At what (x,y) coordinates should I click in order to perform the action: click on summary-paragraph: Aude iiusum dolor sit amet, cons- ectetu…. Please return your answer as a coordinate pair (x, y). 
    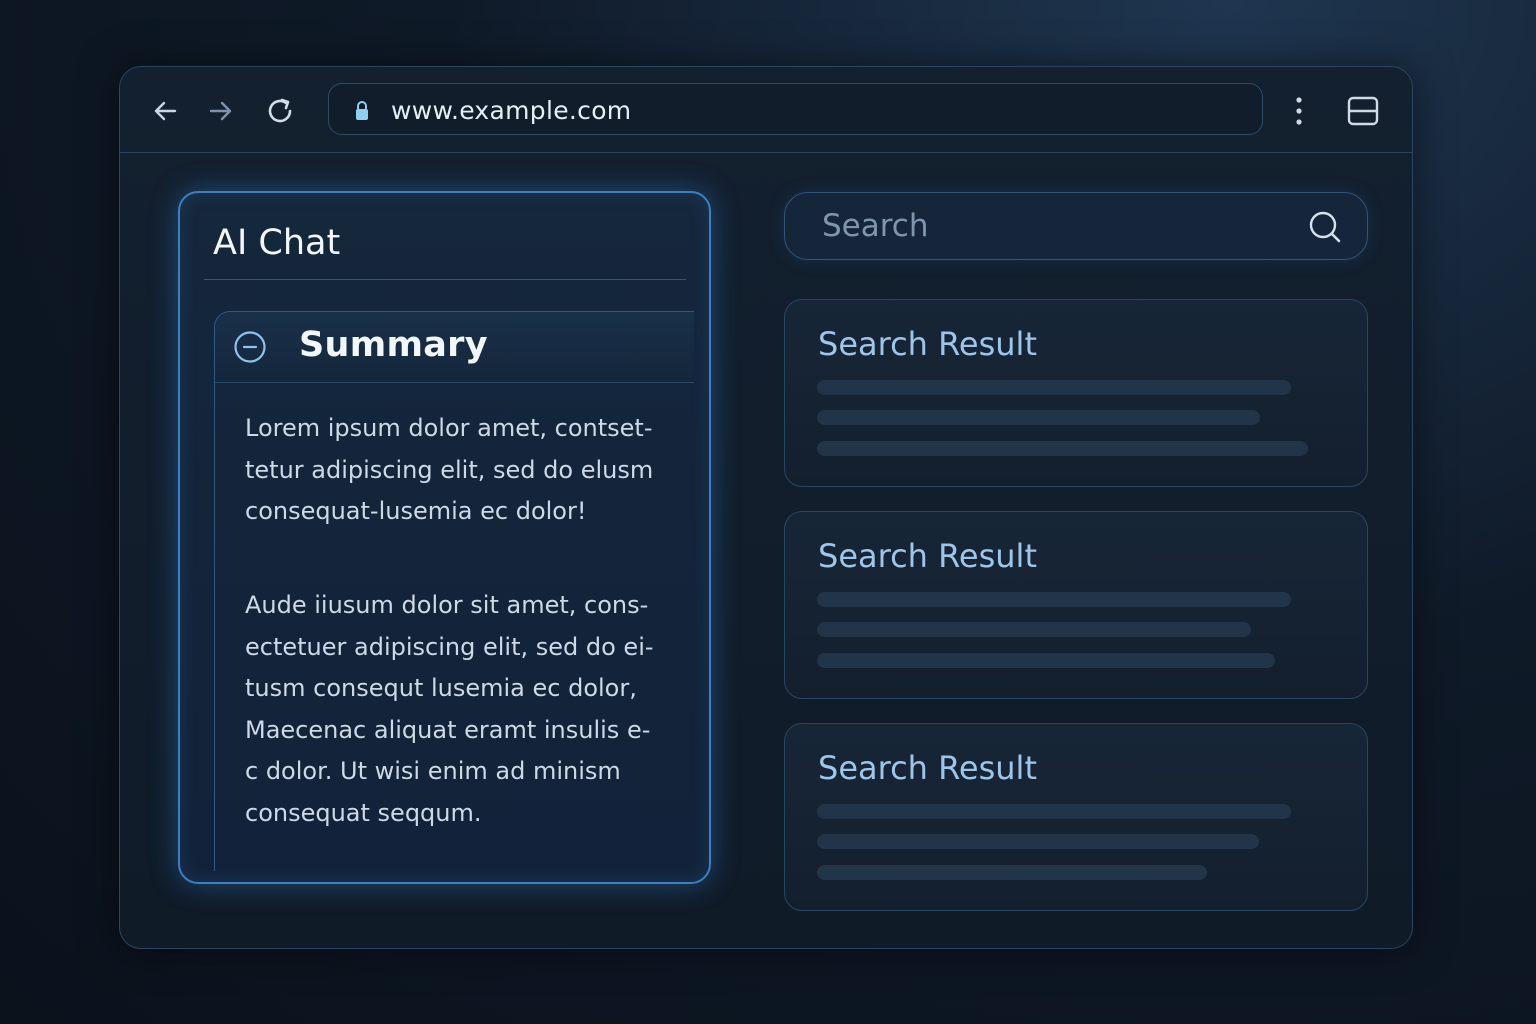
    Looking at the image, I should click on (449, 709).